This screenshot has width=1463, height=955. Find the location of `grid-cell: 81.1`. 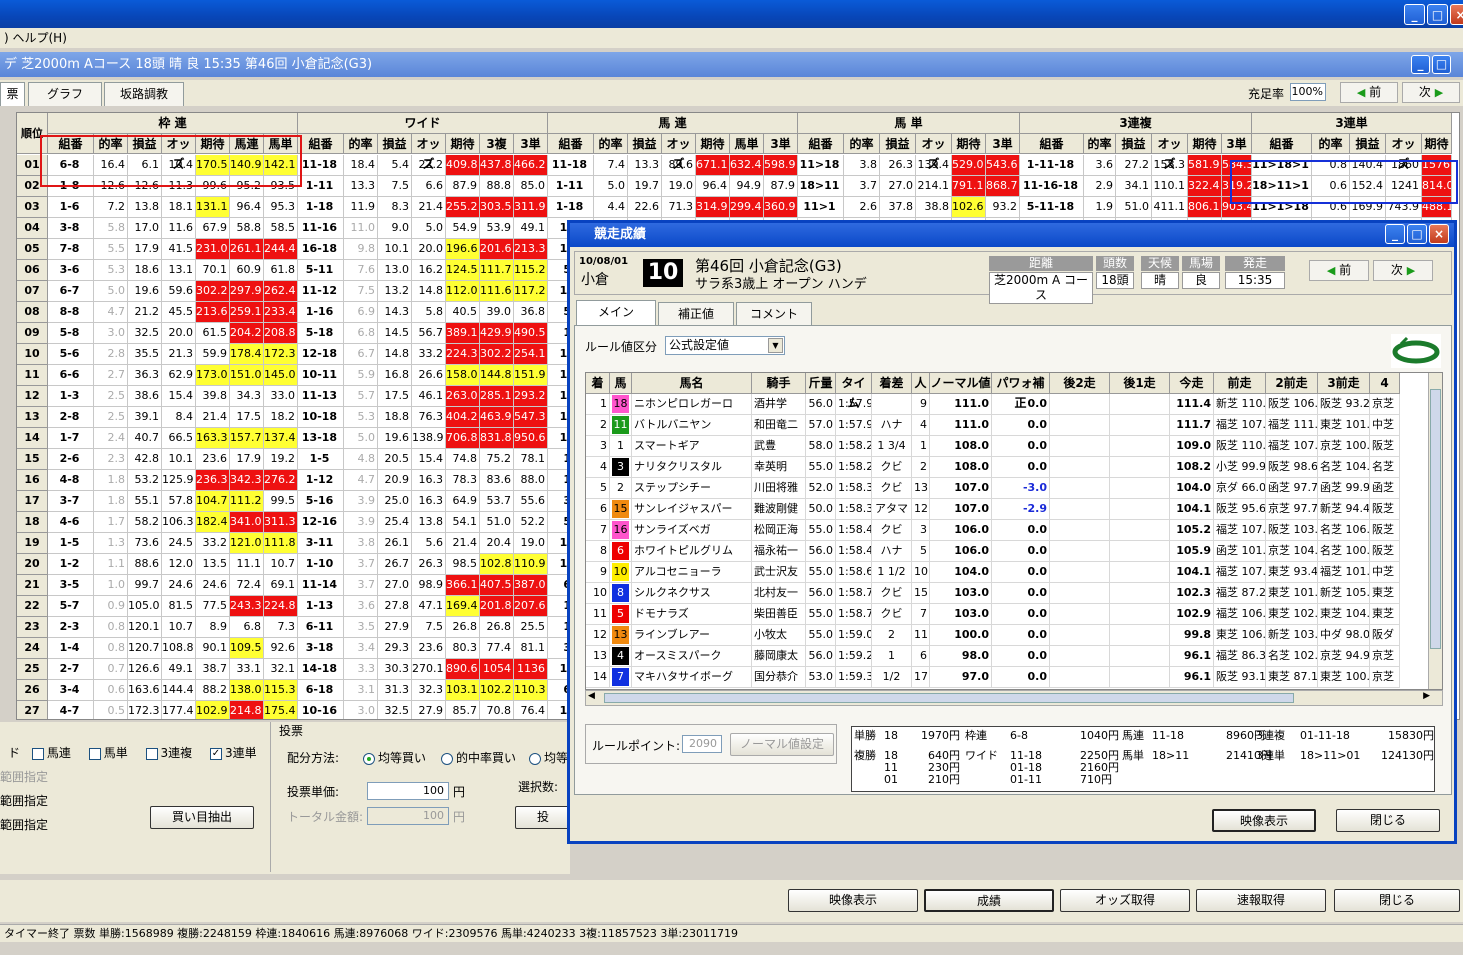

grid-cell: 81.1 is located at coordinates (531, 648).